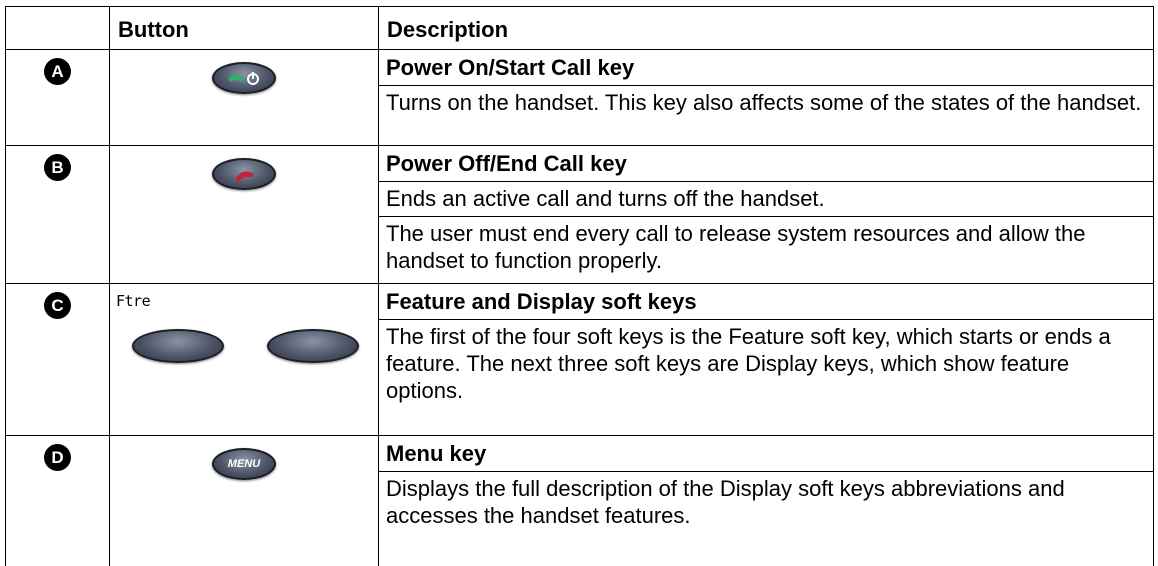 Image resolution: width=1158 pixels, height=566 pixels. Describe the element at coordinates (57, 359) in the screenshot. I see `row-label-cell: C` at that location.